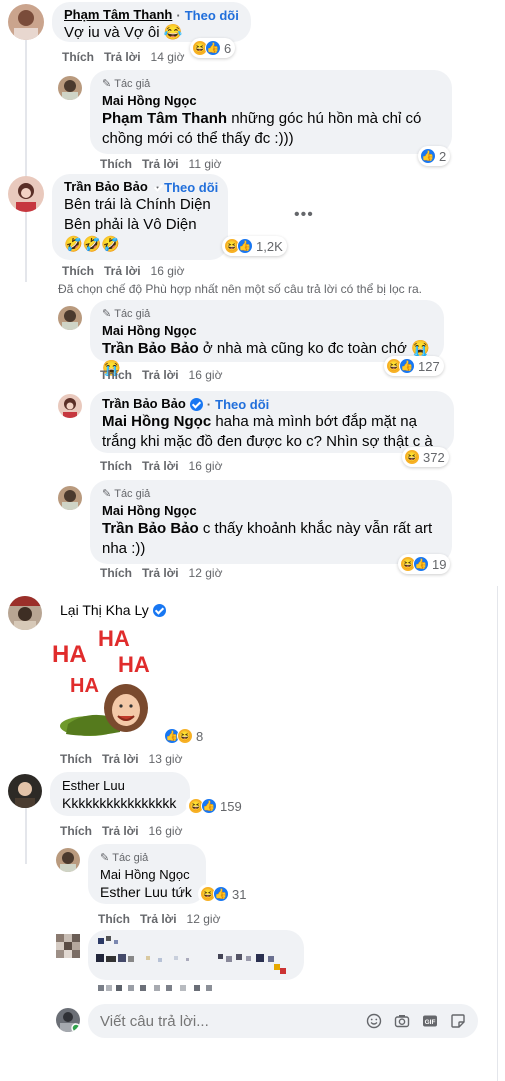 The image size is (505, 1081). What do you see at coordinates (132, 494) in the screenshot?
I see `author-tag: Tác giả` at bounding box center [132, 494].